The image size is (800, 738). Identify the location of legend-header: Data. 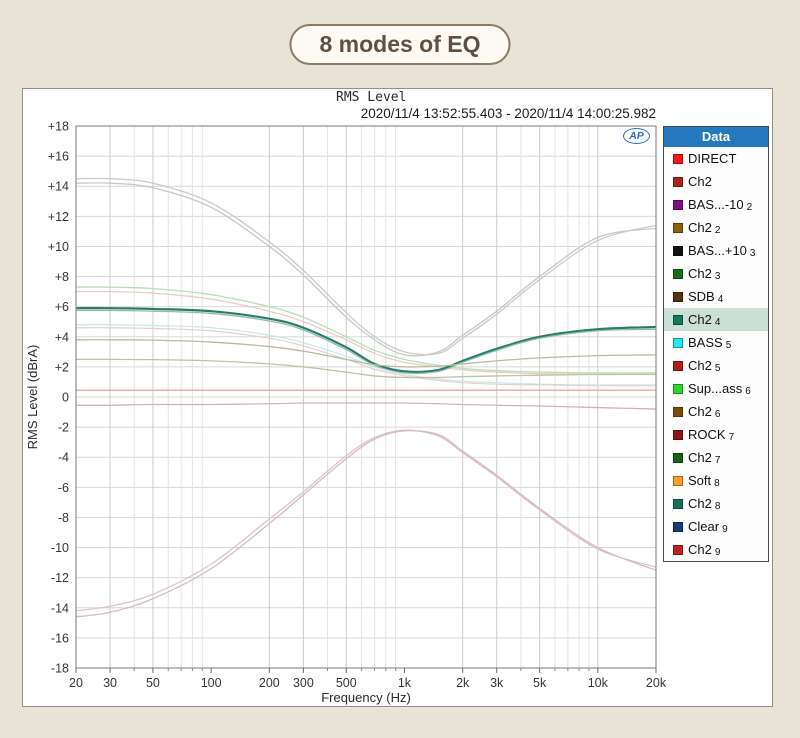
(716, 137).